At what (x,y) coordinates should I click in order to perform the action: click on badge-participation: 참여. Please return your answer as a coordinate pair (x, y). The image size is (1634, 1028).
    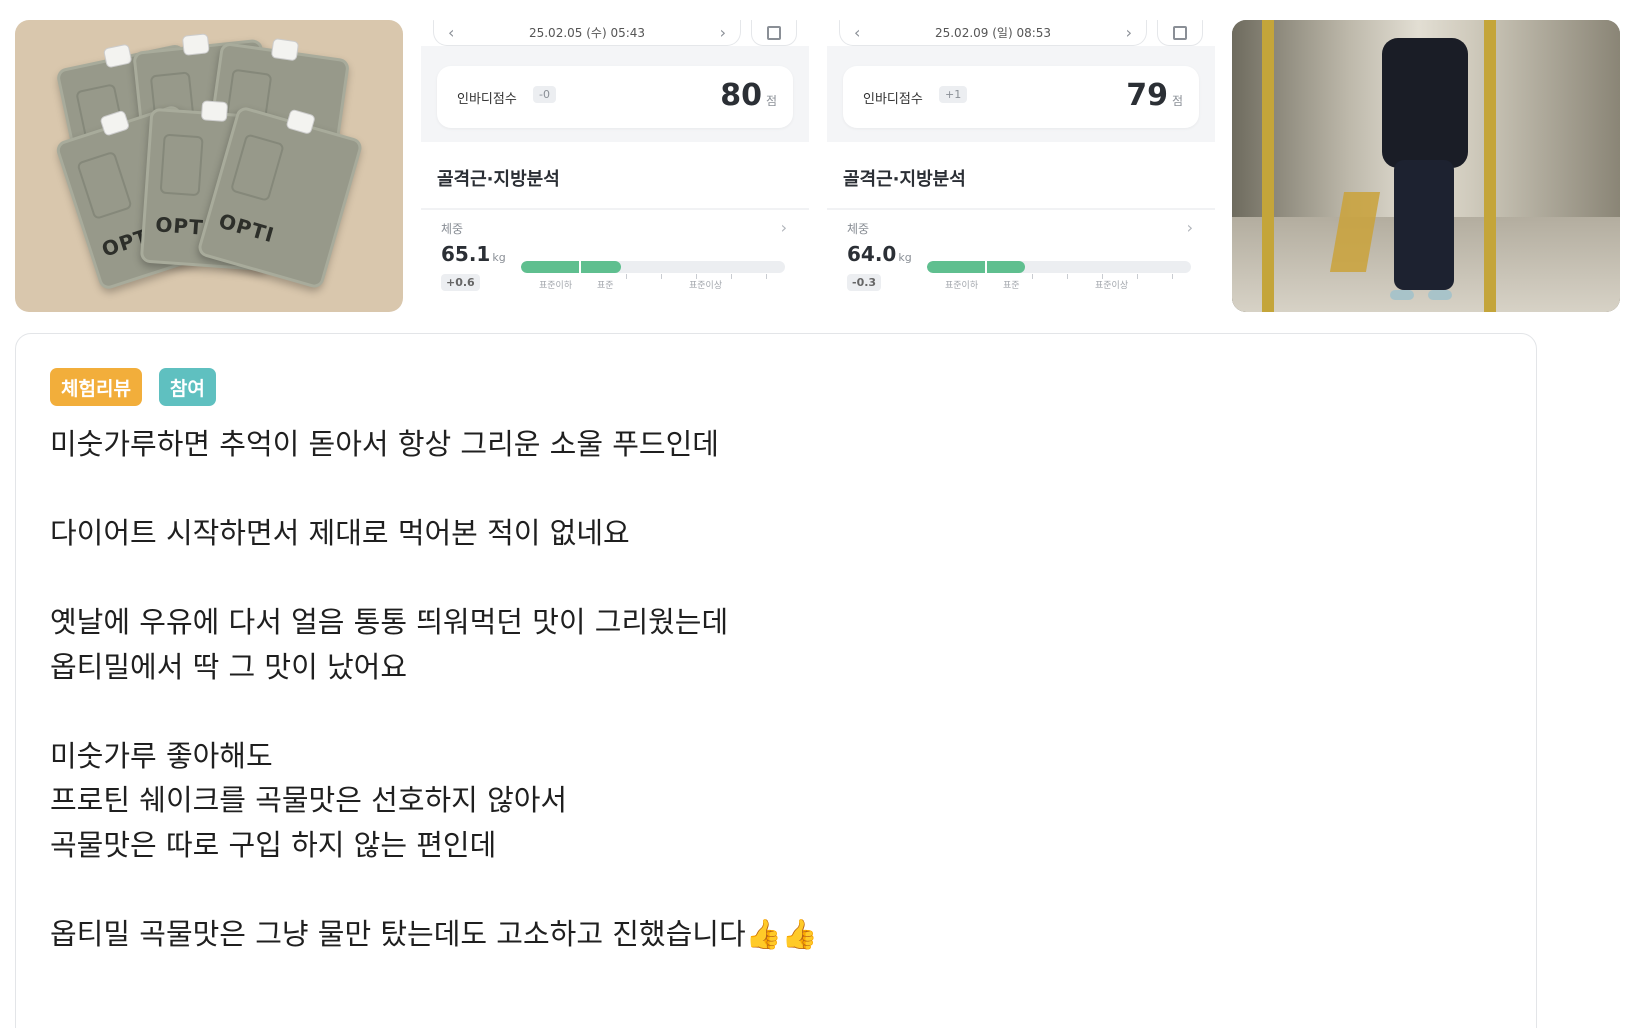
    Looking at the image, I should click on (187, 387).